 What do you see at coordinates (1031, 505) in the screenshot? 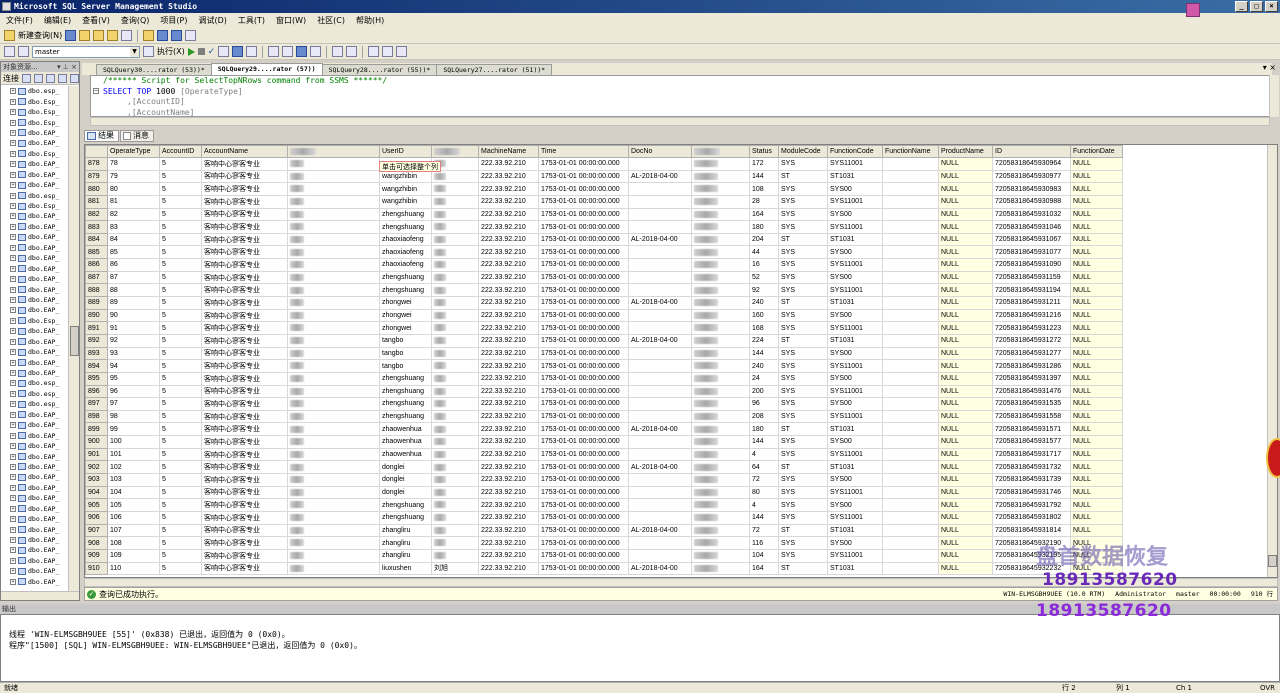
I see `table-cell: 72058318645931792` at bounding box center [1031, 505].